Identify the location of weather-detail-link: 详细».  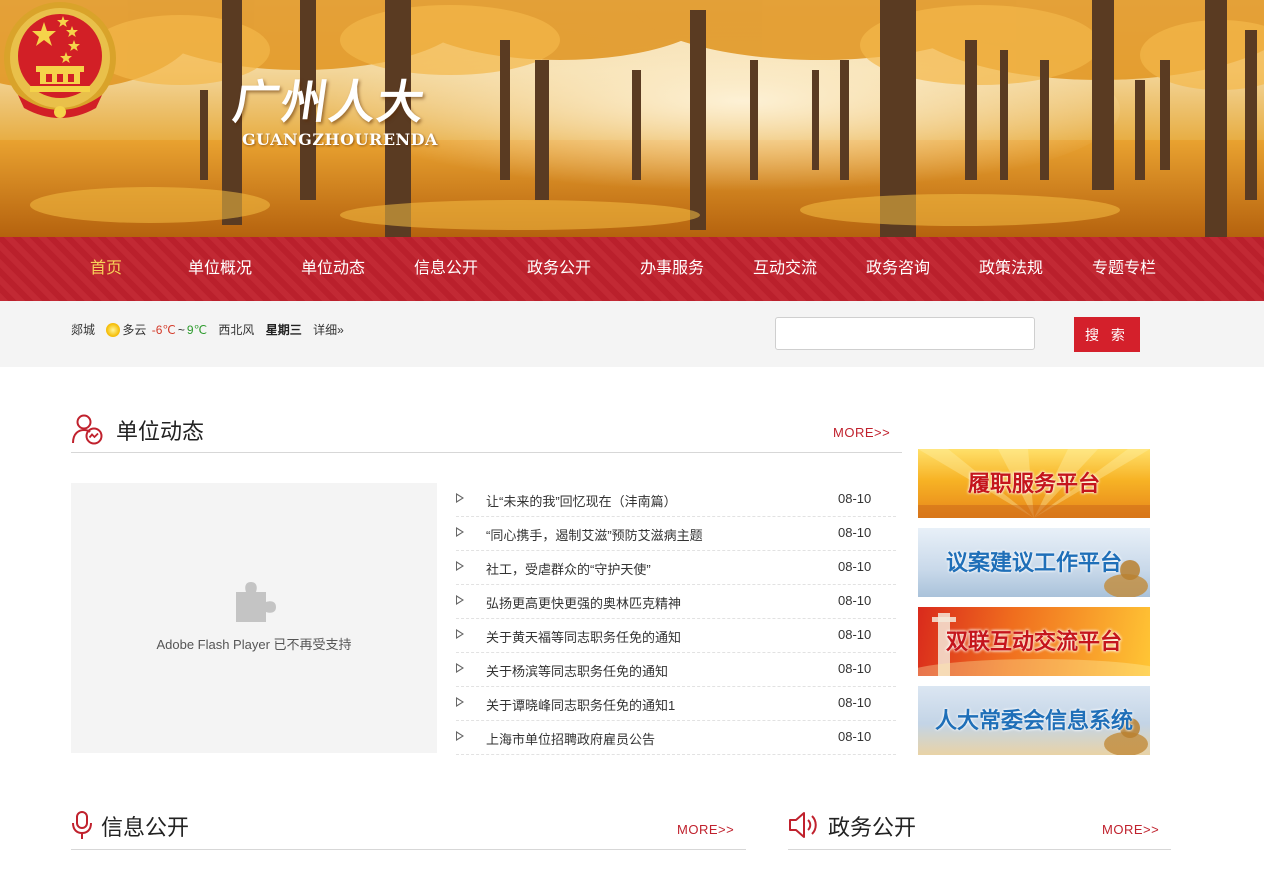
(328, 330).